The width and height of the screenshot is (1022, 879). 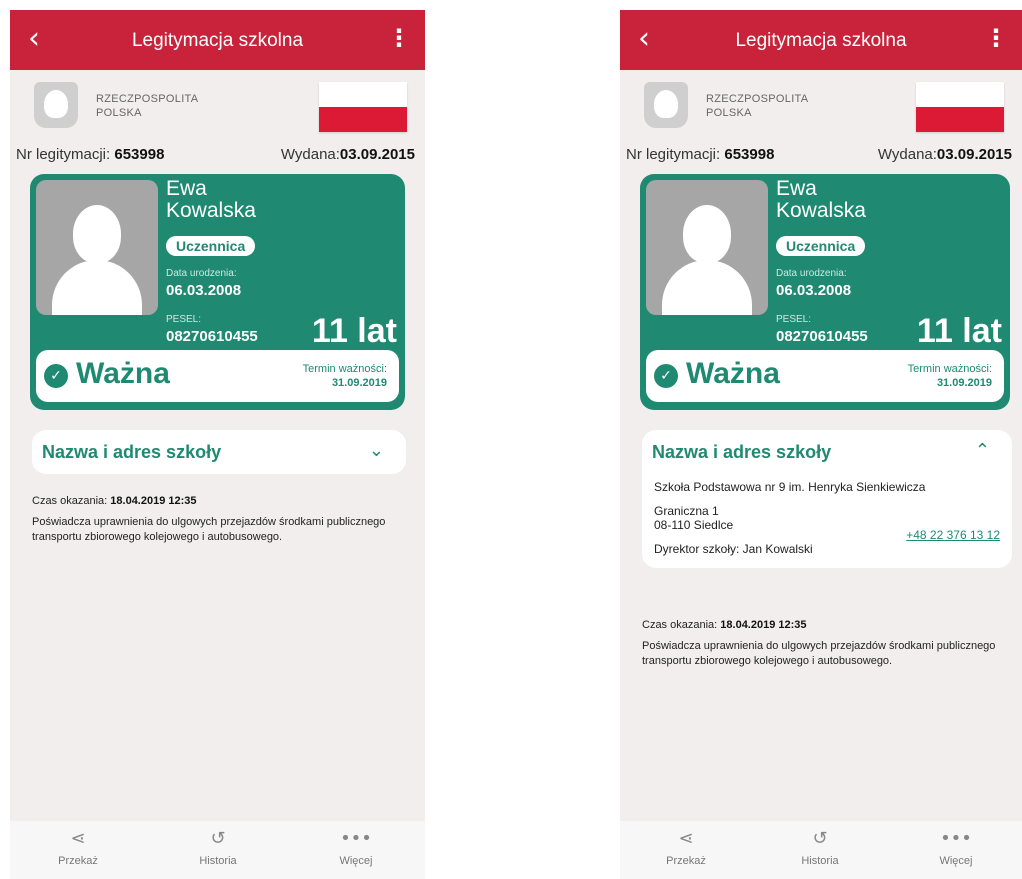 I want to click on student-name: Ewa Kowalska, so click(x=821, y=200).